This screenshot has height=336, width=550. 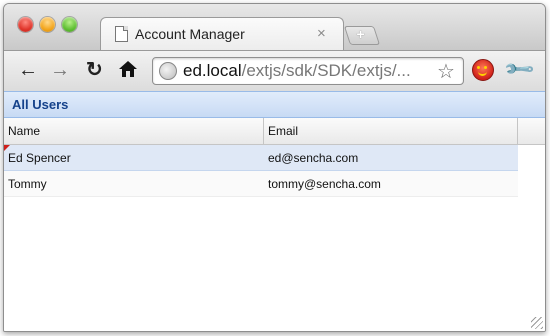 What do you see at coordinates (283, 131) in the screenshot?
I see `column-label: Email` at bounding box center [283, 131].